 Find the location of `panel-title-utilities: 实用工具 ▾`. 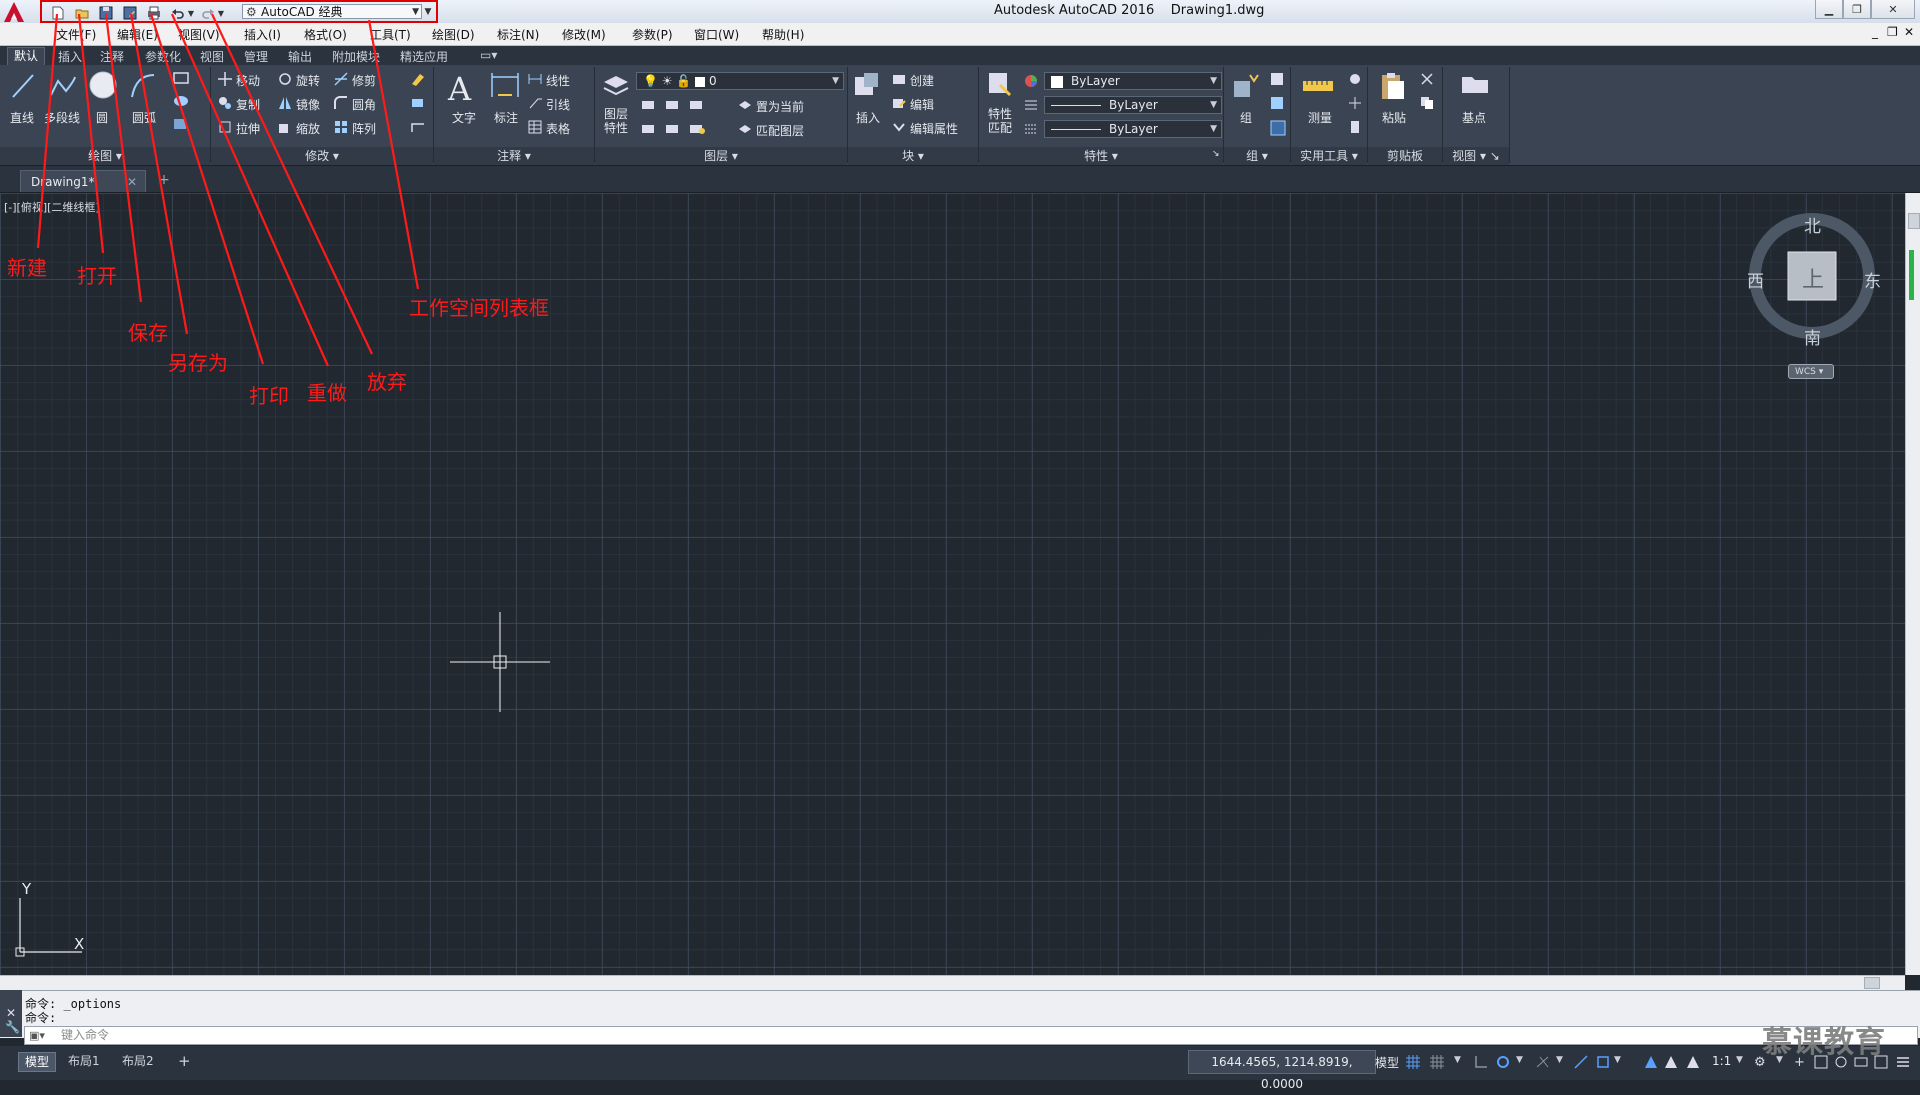

panel-title-utilities: 实用工具 ▾ is located at coordinates (1329, 156).